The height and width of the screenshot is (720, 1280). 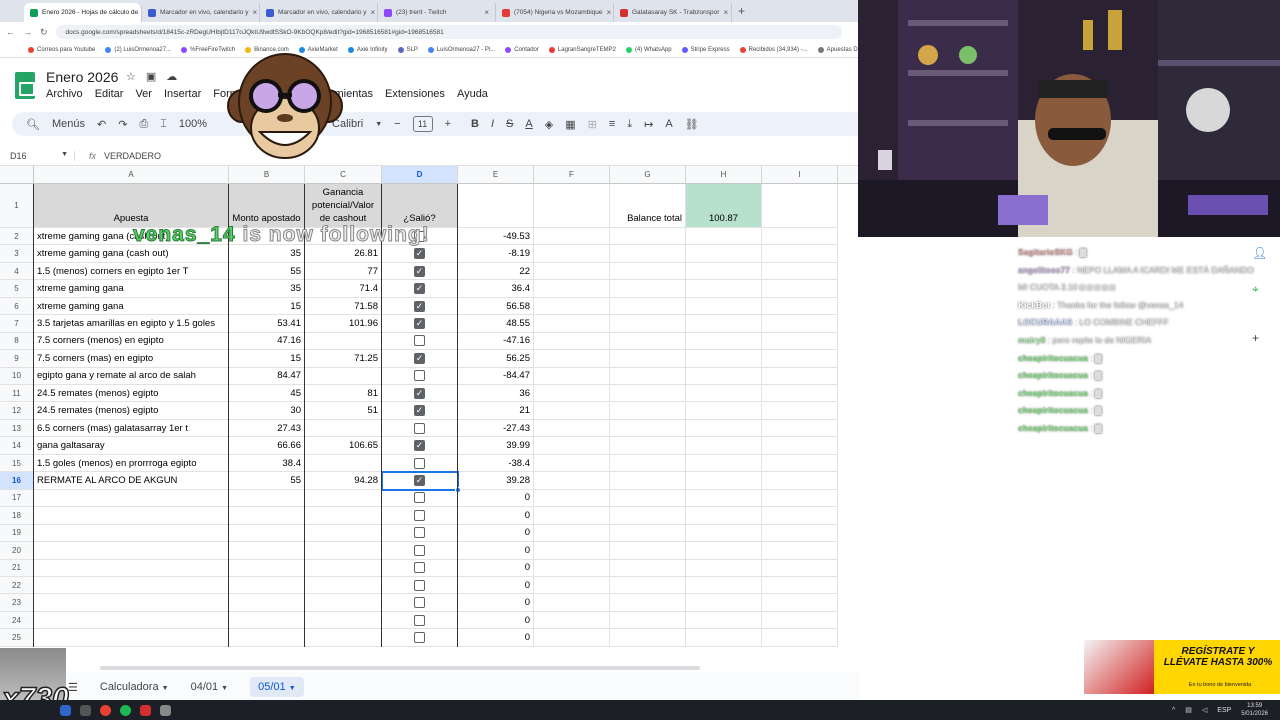 What do you see at coordinates (705, 49) in the screenshot?
I see `bookmark-item: Stripe Express` at bounding box center [705, 49].